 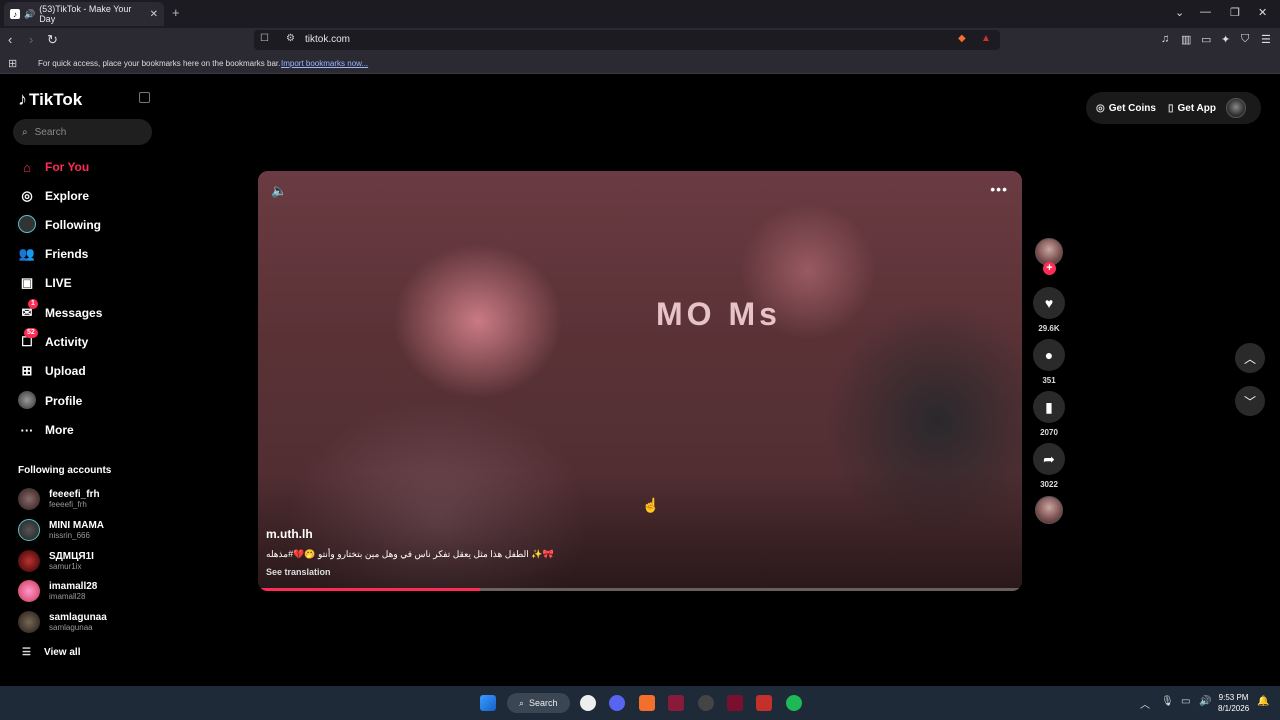 I want to click on following-account: MINI MAMA nissrin_666, so click(x=61, y=530).